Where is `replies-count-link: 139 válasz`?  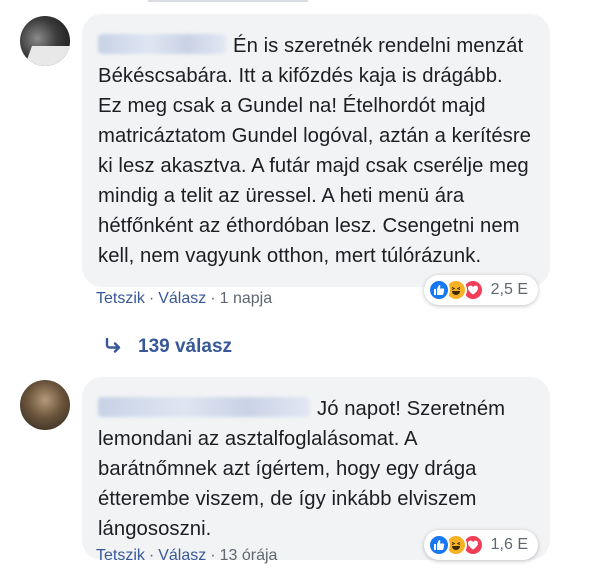
replies-count-link: 139 válasz is located at coordinates (185, 347).